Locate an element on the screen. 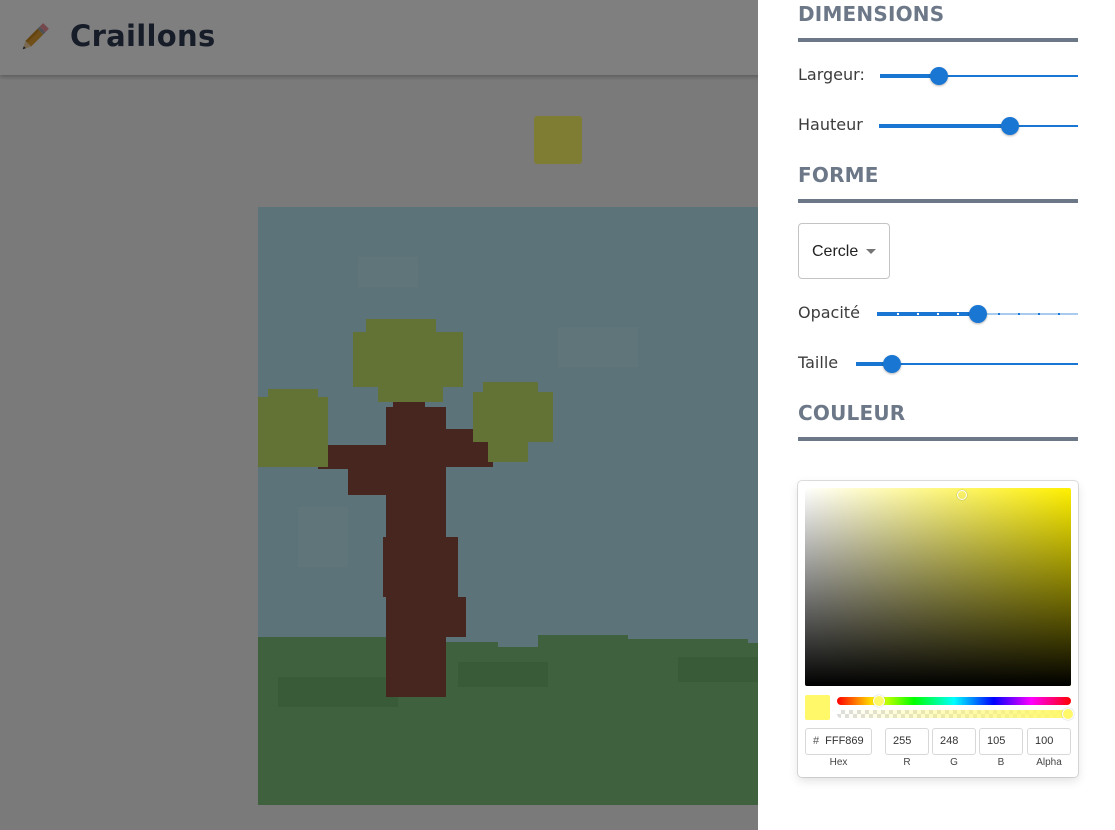 This screenshot has height=830, width=1115. alpha-input: 100 is located at coordinates (1049, 741).